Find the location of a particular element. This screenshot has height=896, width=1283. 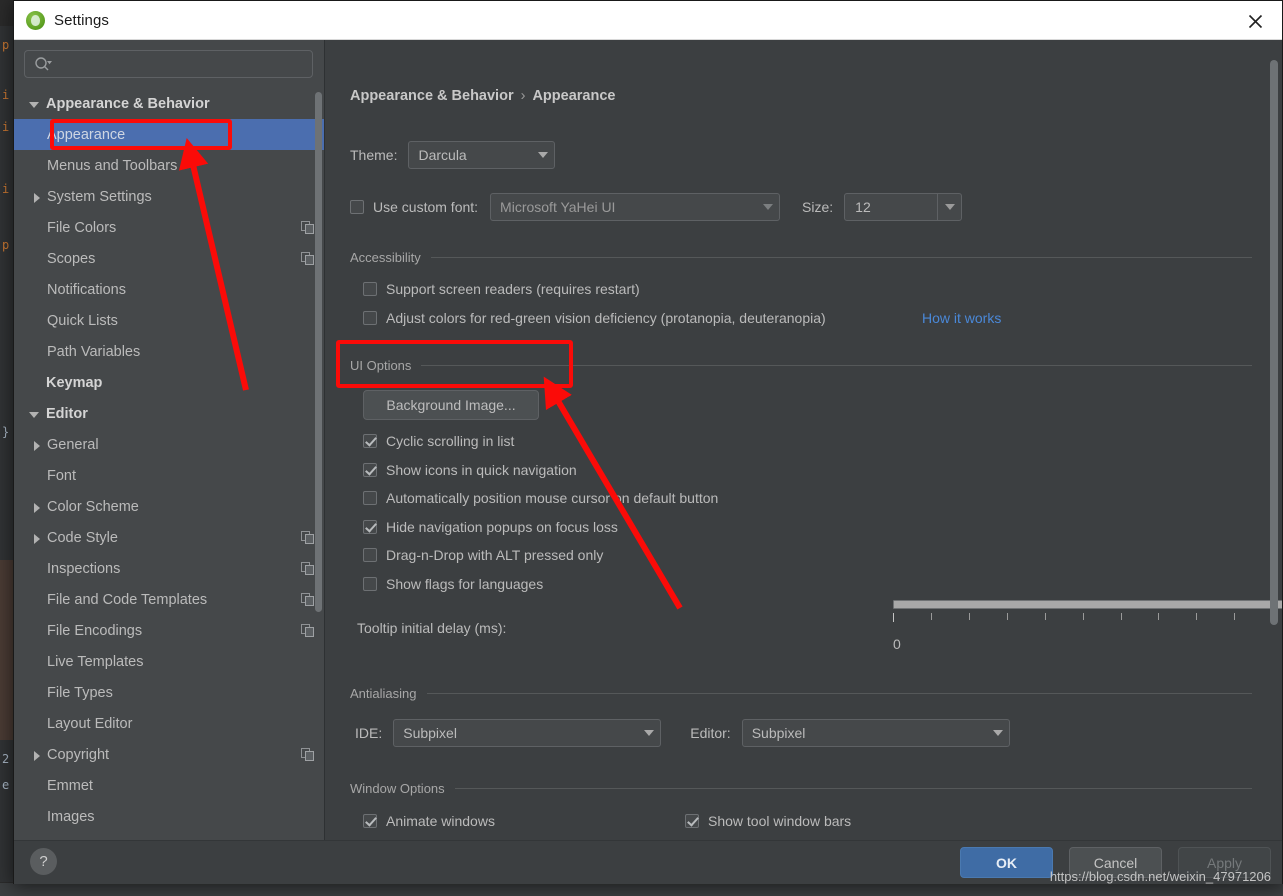

sidebar-item-label: Copyright is located at coordinates (78, 754).